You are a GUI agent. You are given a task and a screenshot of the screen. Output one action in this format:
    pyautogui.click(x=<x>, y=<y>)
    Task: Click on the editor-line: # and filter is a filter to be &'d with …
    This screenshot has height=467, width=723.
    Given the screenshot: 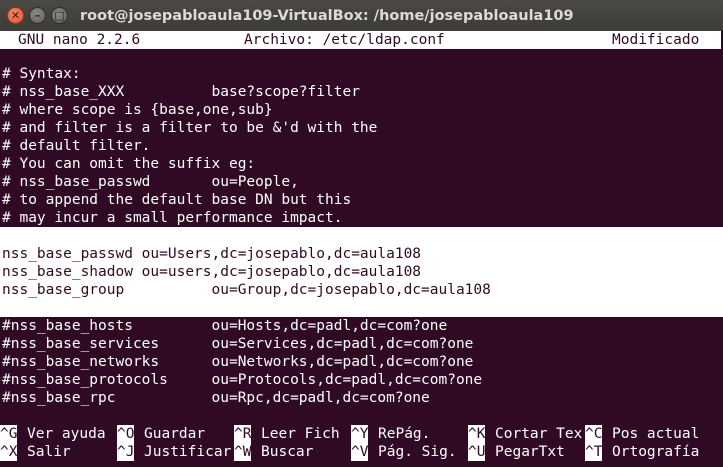 What is the action you would take?
    pyautogui.click(x=190, y=128)
    